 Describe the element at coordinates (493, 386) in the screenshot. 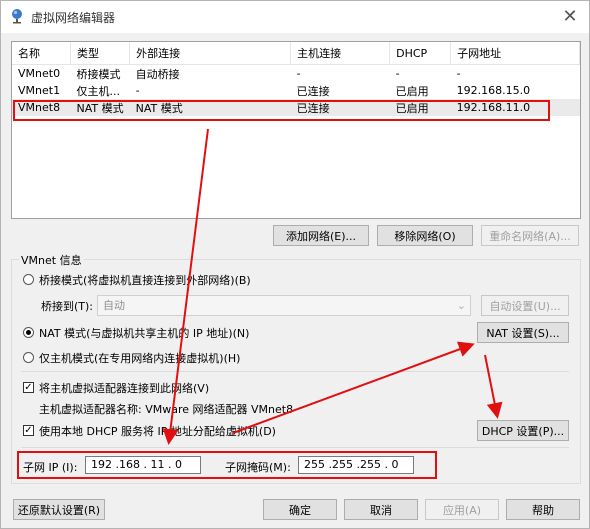

I see `arrow-to-dhcp-settings` at that location.